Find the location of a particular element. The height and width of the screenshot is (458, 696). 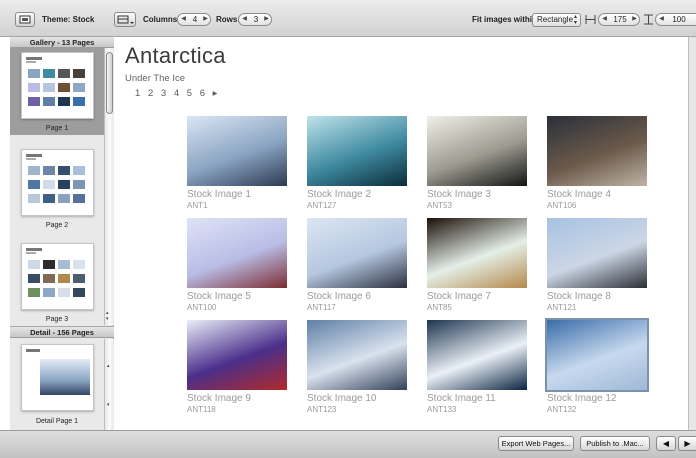

columns-label: Columns: is located at coordinates (161, 19).